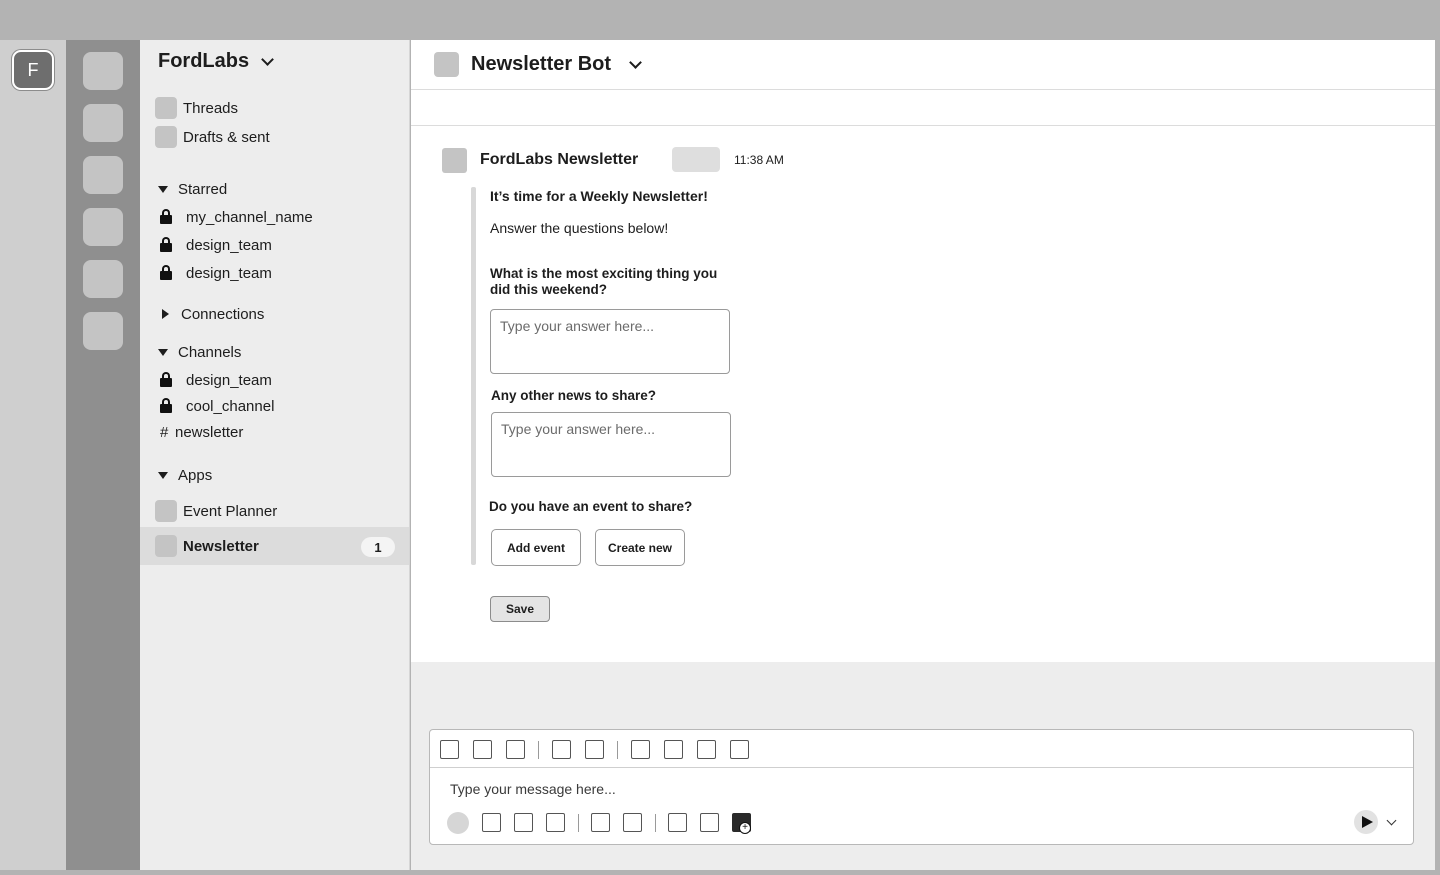 This screenshot has width=1440, height=875. What do you see at coordinates (599, 196) in the screenshot?
I see `form-heading: It’s time for a Weekly Newsletter!` at bounding box center [599, 196].